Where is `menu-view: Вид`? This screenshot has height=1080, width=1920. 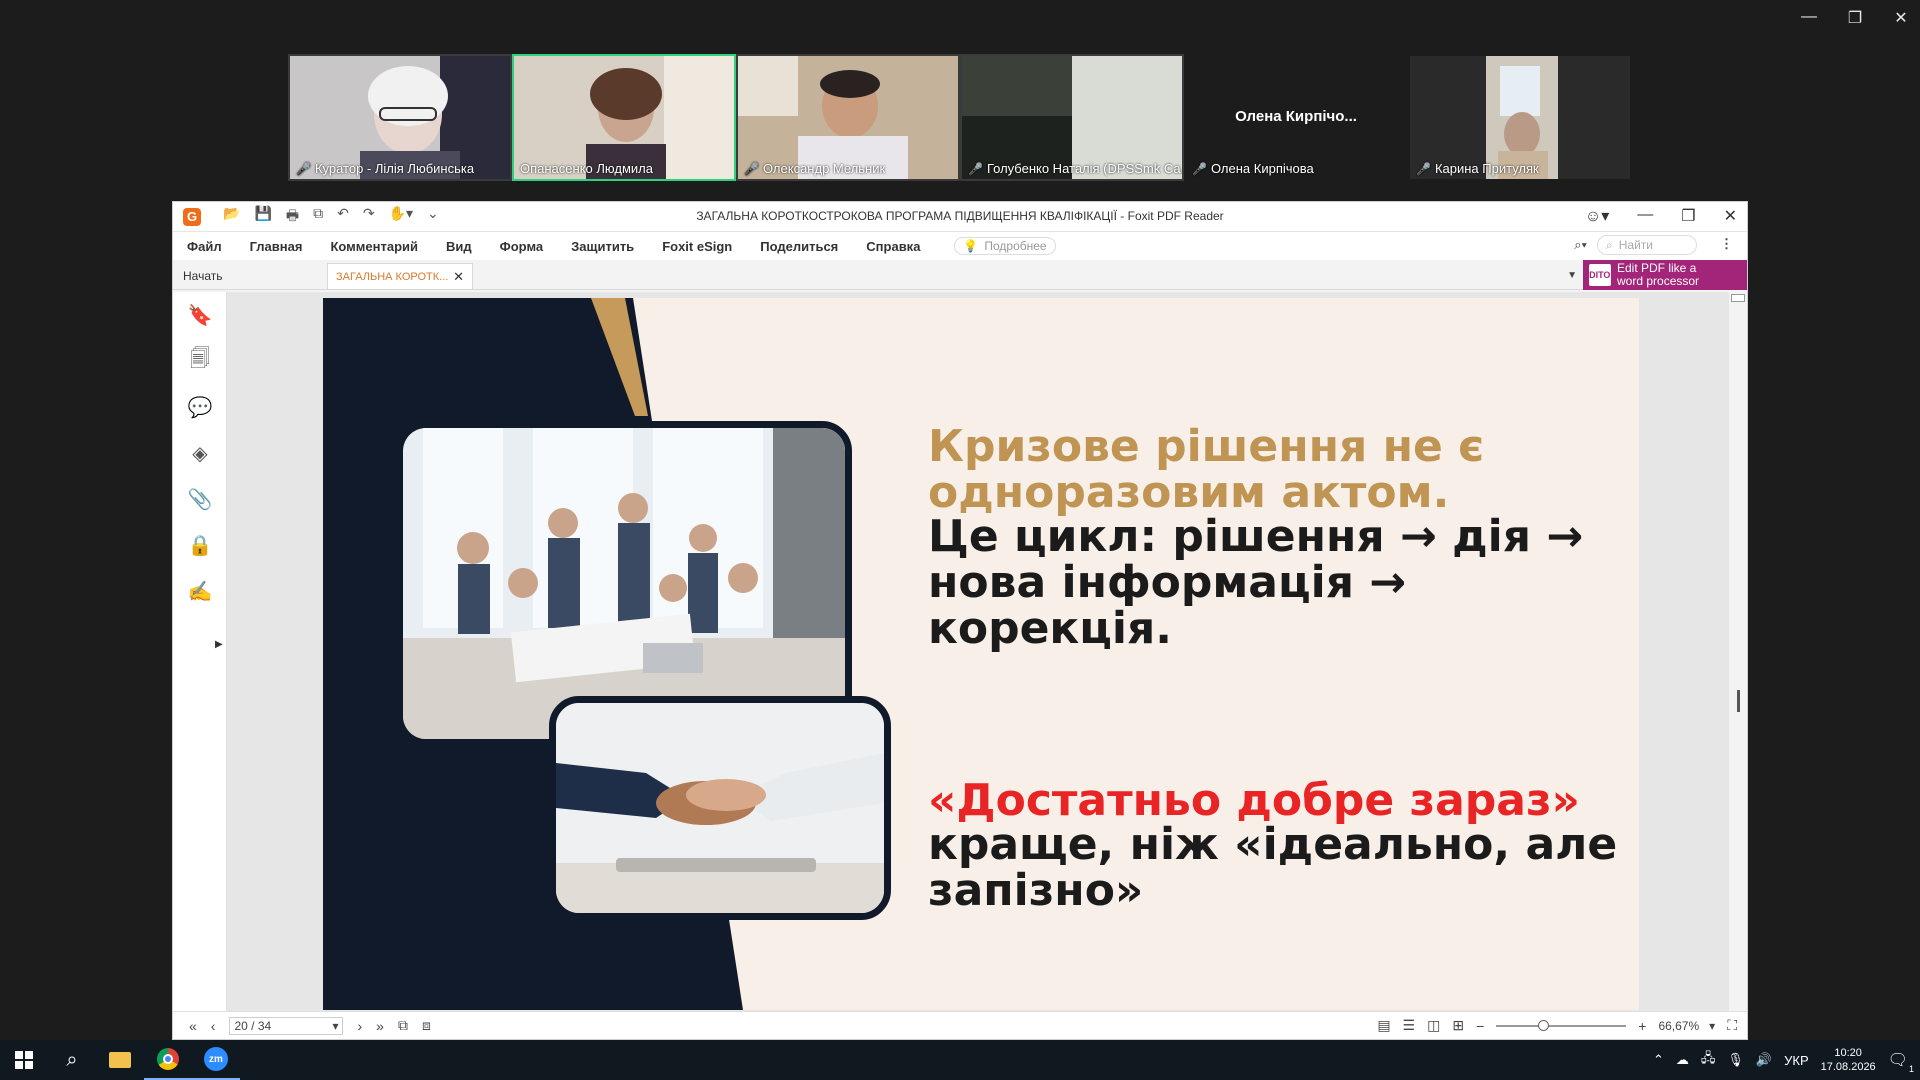 menu-view: Вид is located at coordinates (459, 246).